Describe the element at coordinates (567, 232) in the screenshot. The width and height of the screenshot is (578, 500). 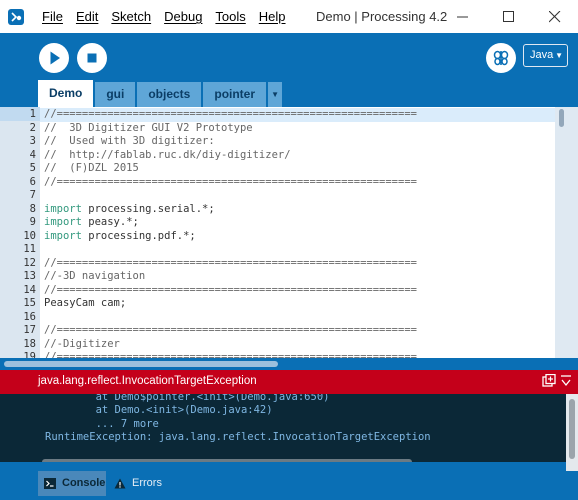
I see `editor-vertical-scrollbar` at that location.